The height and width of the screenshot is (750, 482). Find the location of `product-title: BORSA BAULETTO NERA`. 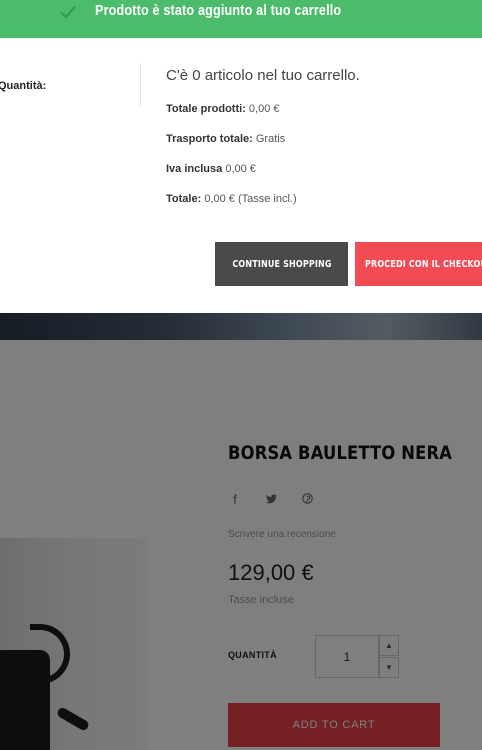

product-title: BORSA BAULETTO NERA is located at coordinates (340, 453).